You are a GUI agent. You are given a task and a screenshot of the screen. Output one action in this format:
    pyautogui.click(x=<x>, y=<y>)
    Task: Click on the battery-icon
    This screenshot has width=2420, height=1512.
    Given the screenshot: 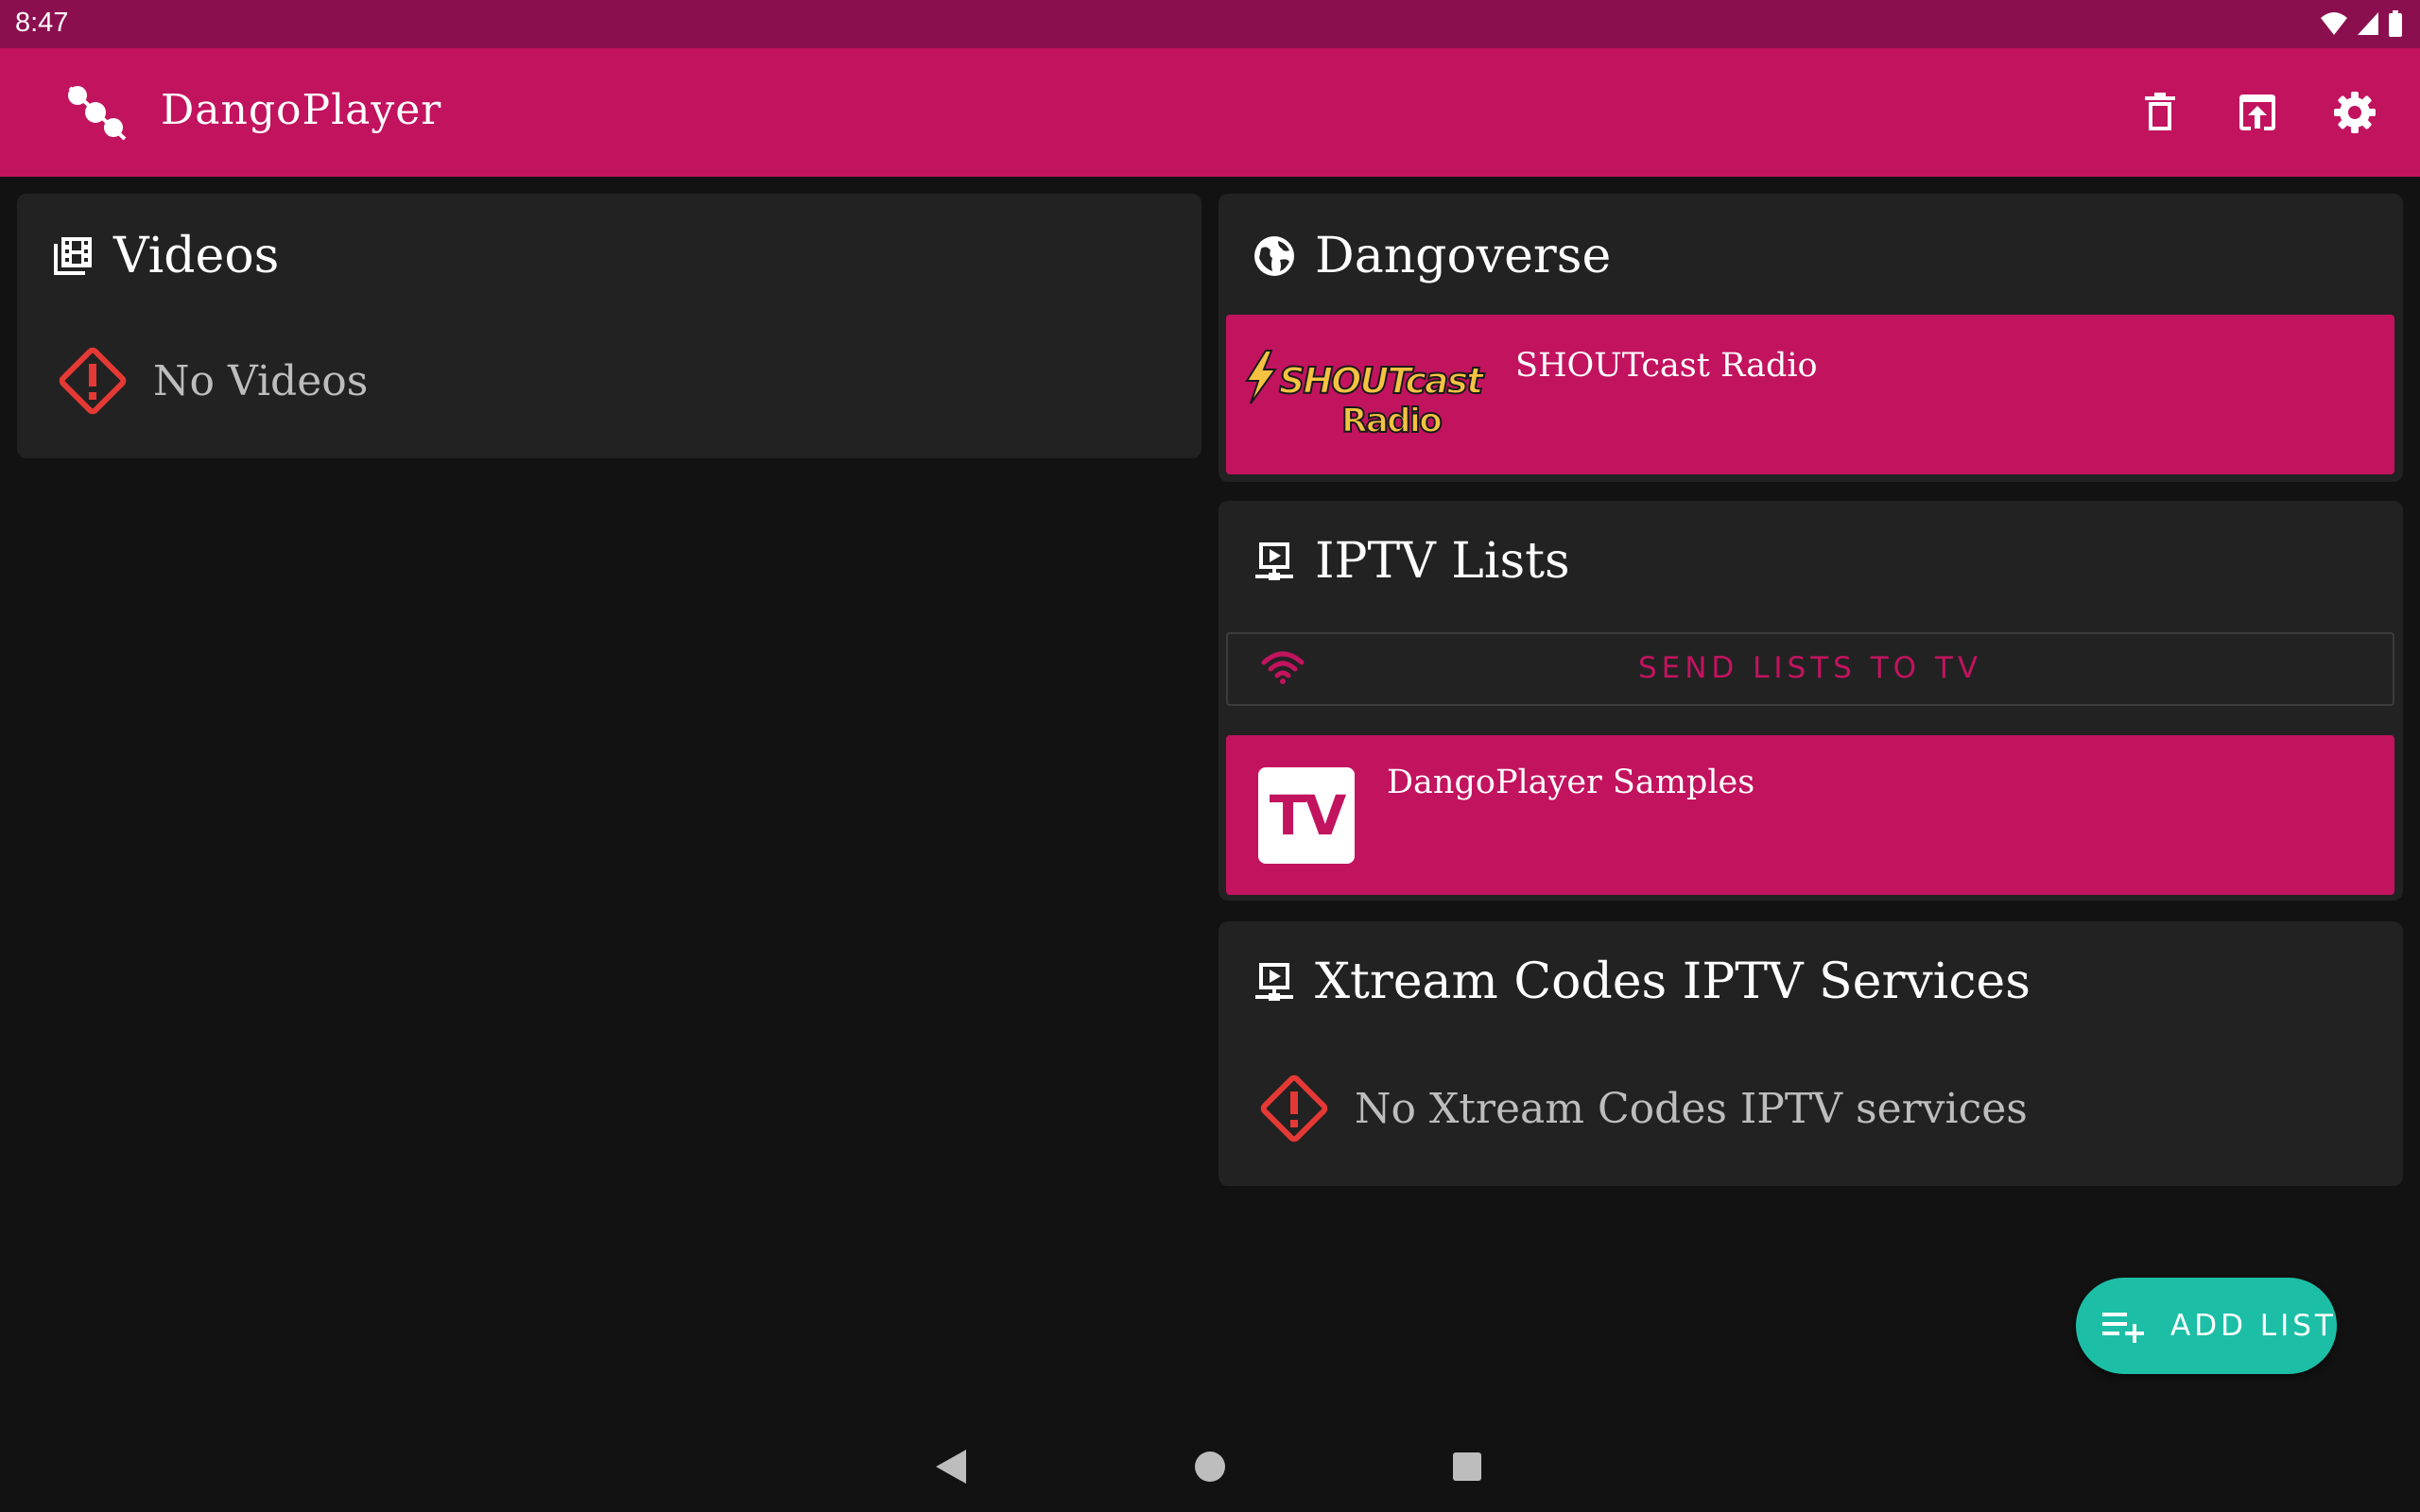 What is the action you would take?
    pyautogui.click(x=2395, y=23)
    